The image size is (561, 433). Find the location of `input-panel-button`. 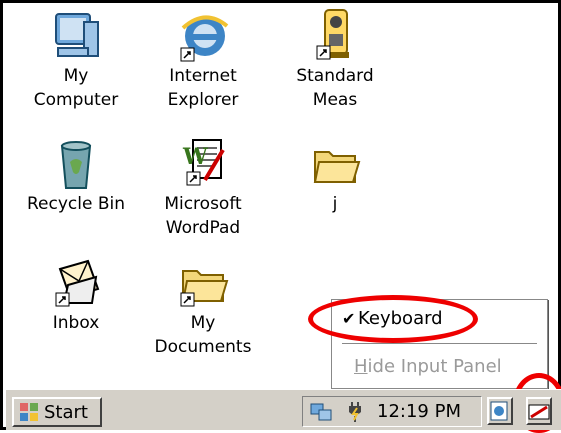

input-panel-button is located at coordinates (539, 411).